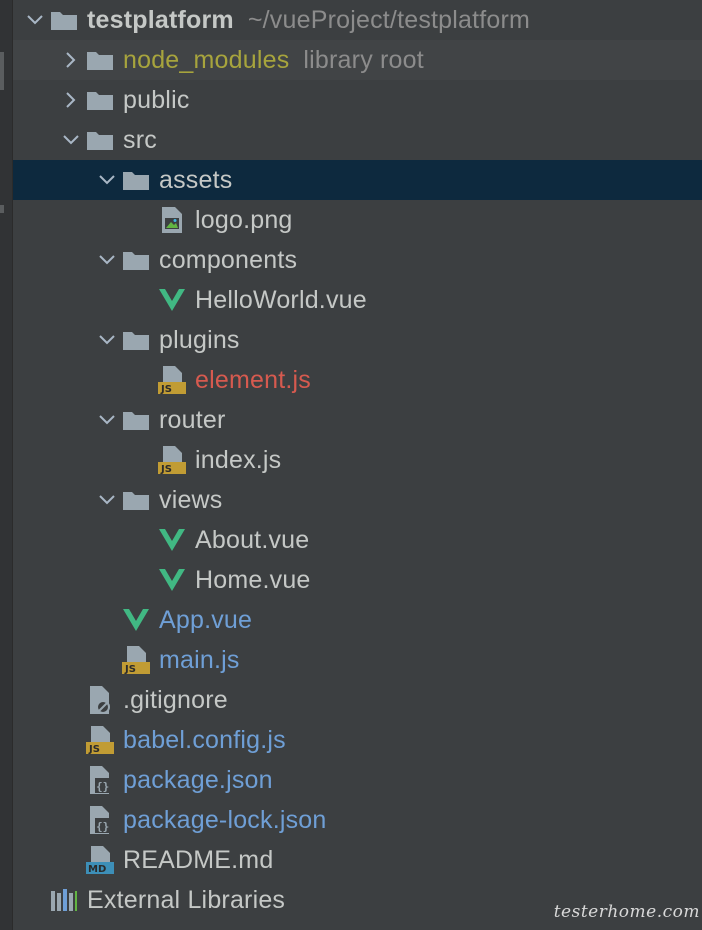 This screenshot has width=702, height=930. What do you see at coordinates (389, 19) in the screenshot?
I see `project-path: ~/vueProject/testplatform` at bounding box center [389, 19].